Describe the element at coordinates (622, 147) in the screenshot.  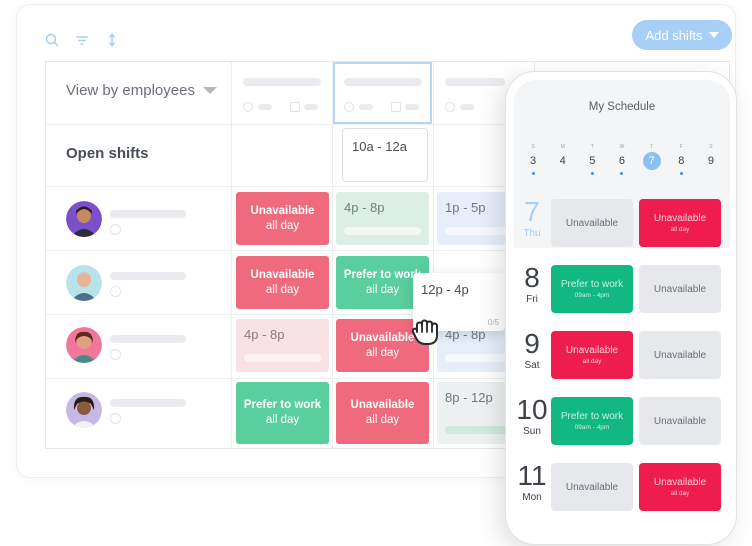
I see `week-day-letter: W` at that location.